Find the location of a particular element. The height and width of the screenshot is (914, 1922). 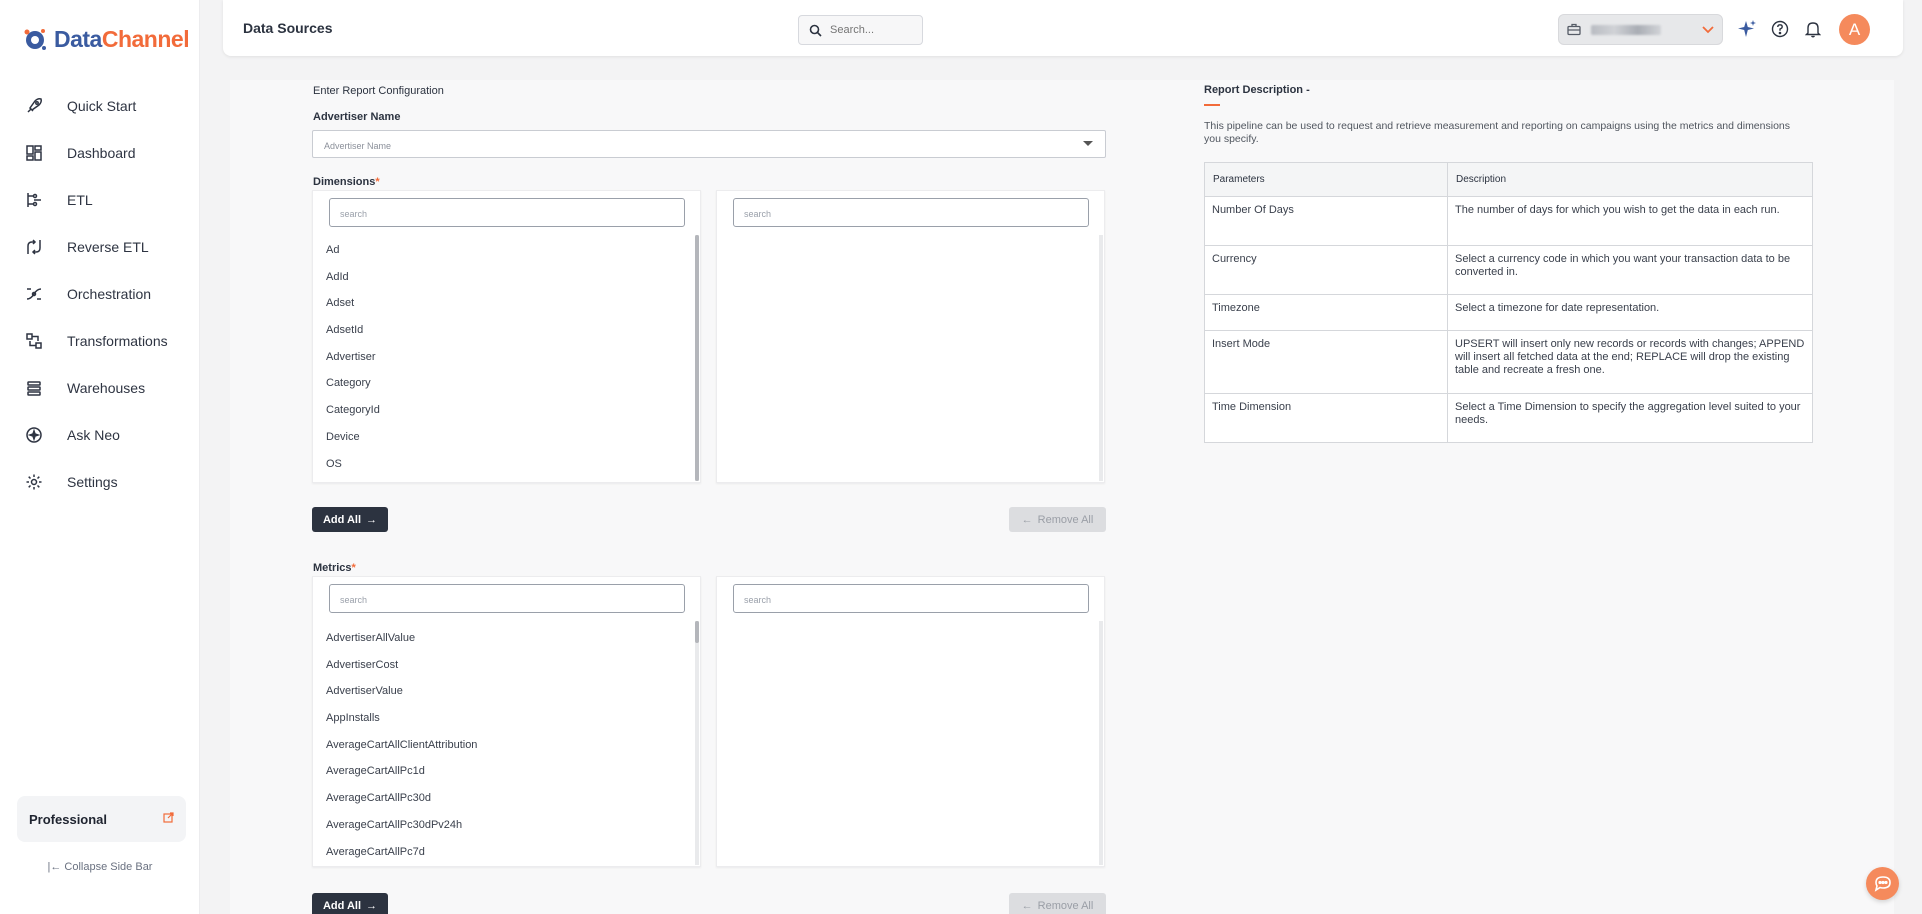

plan-card: Professional is located at coordinates (101, 819).